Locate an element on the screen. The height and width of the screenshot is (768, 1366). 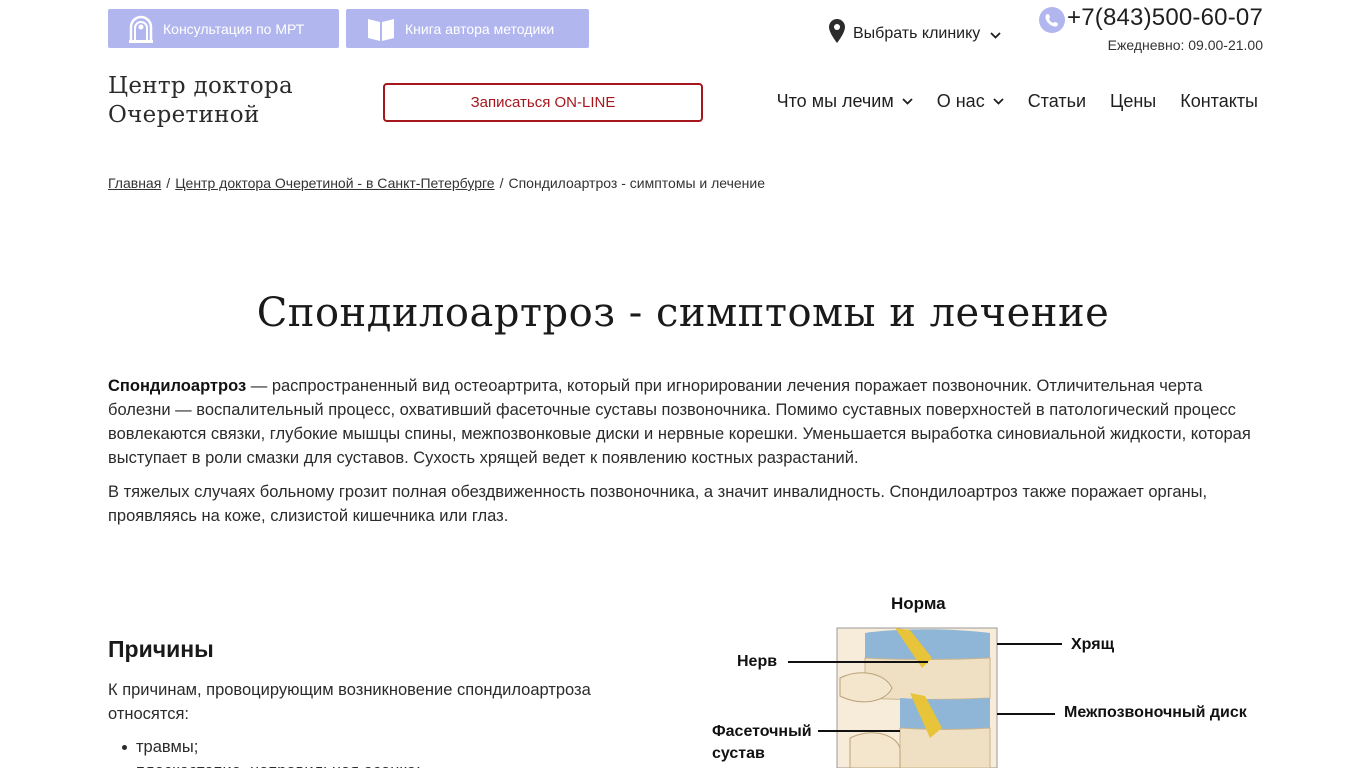
mri-scanner-icon is located at coordinates (141, 29).